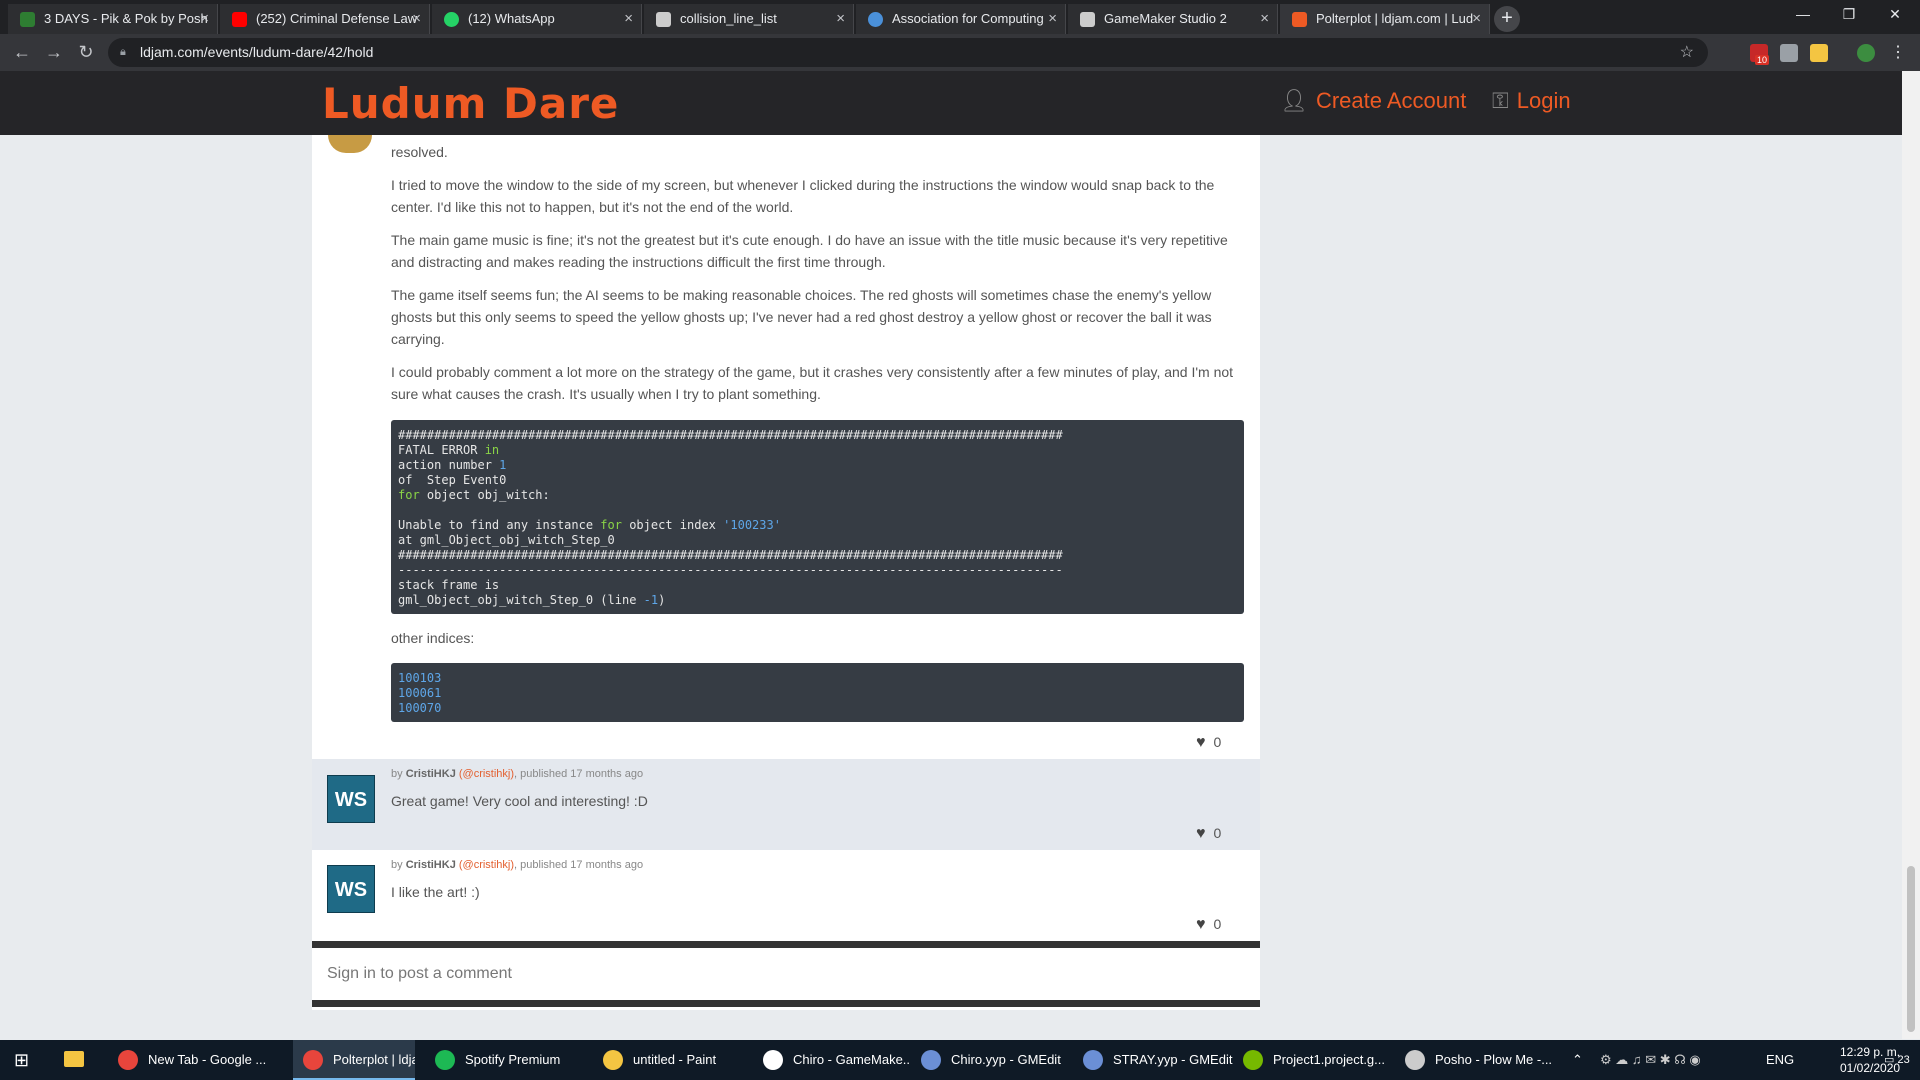 Image resolution: width=1920 pixels, height=1080 pixels. Describe the element at coordinates (419, 974) in the screenshot. I see `sign-in-link: Sign in to post a comment` at that location.